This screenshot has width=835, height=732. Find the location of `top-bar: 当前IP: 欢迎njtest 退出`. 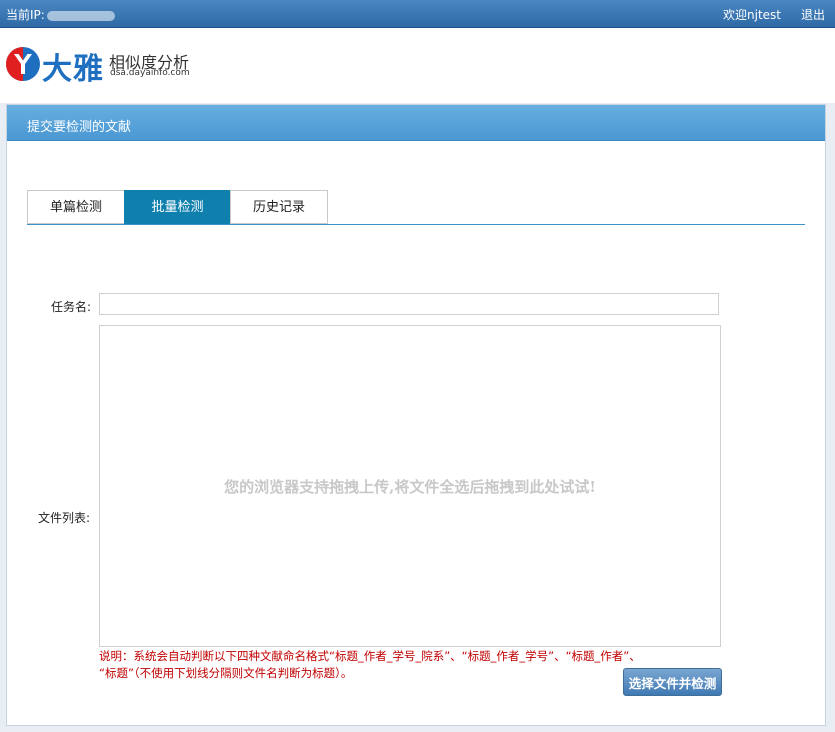

top-bar: 当前IP: 欢迎njtest 退出 is located at coordinates (417, 14).